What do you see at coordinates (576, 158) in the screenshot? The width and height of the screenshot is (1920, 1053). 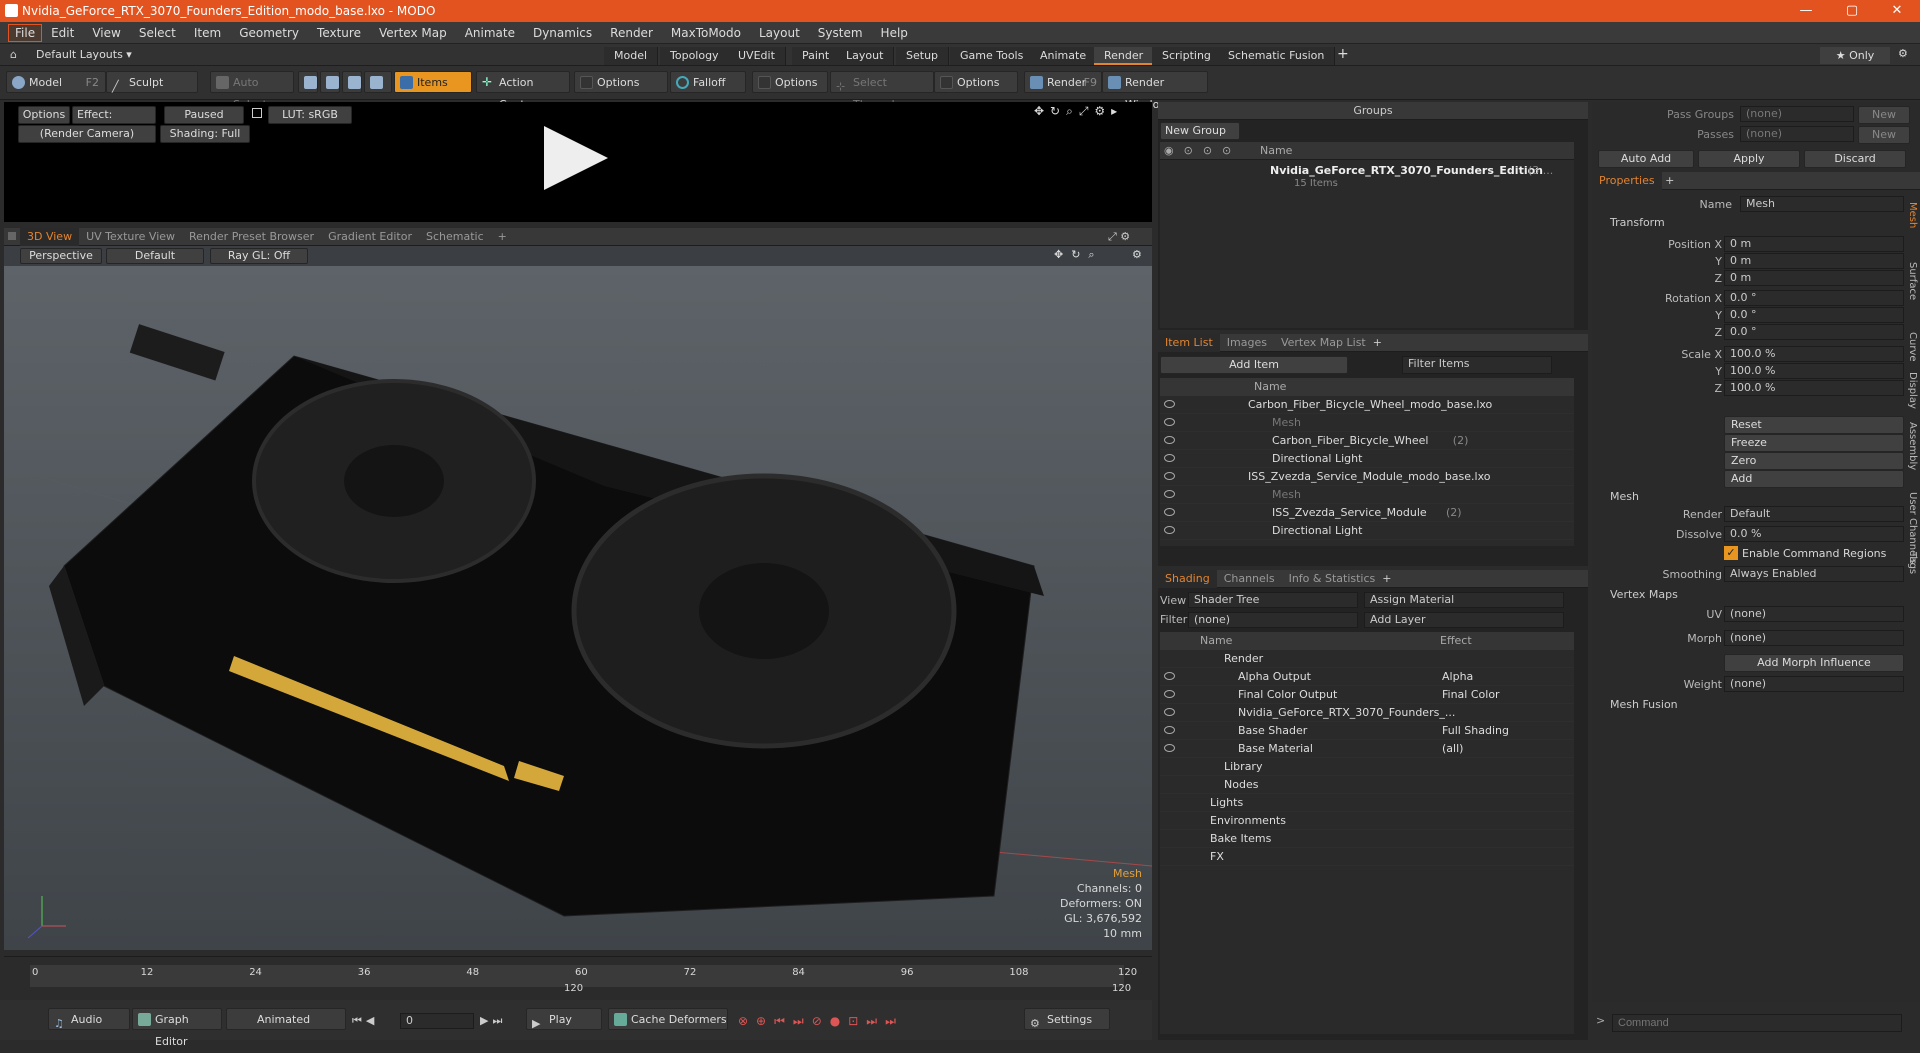 I see `play-icon` at bounding box center [576, 158].